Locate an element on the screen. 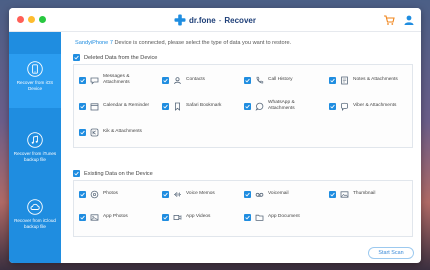 This screenshot has width=430, height=270. section-title: Existing Data on the Device is located at coordinates (118, 173).